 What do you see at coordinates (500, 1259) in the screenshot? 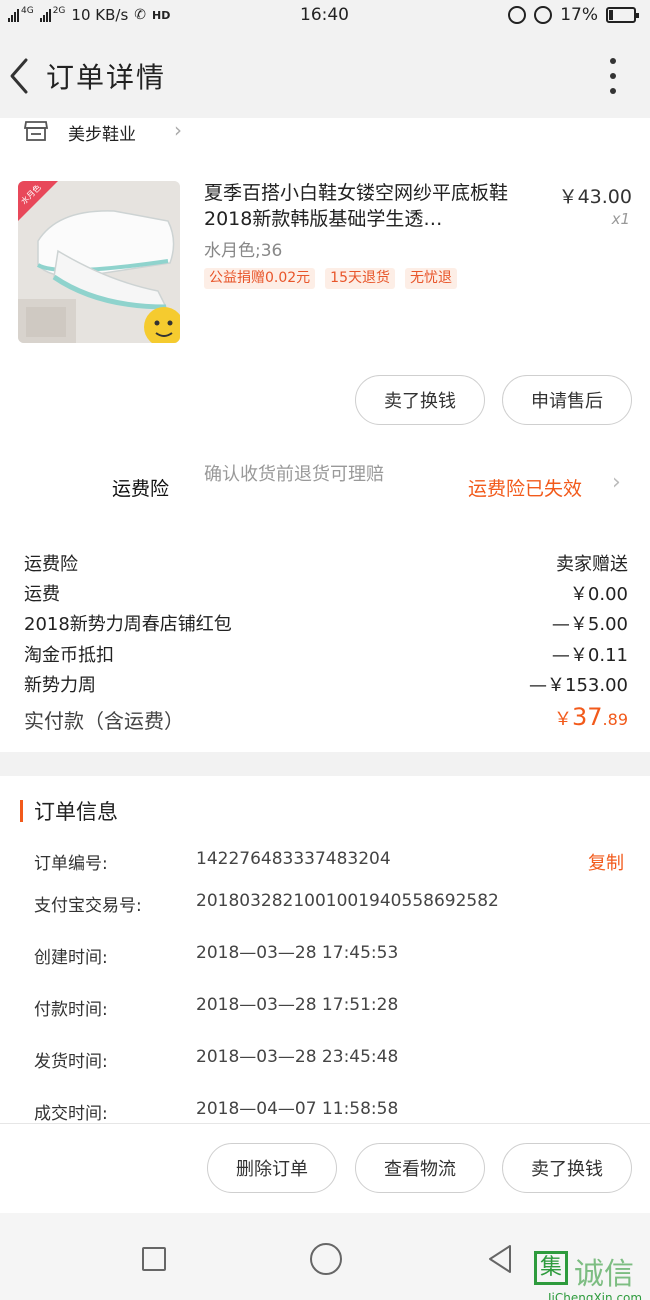
I see `back-triangle-icon` at bounding box center [500, 1259].